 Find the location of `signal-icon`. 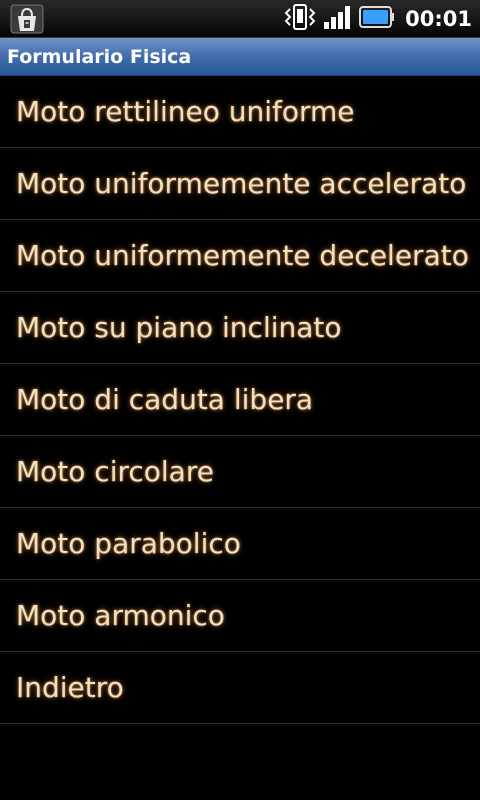

signal-icon is located at coordinates (338, 19).